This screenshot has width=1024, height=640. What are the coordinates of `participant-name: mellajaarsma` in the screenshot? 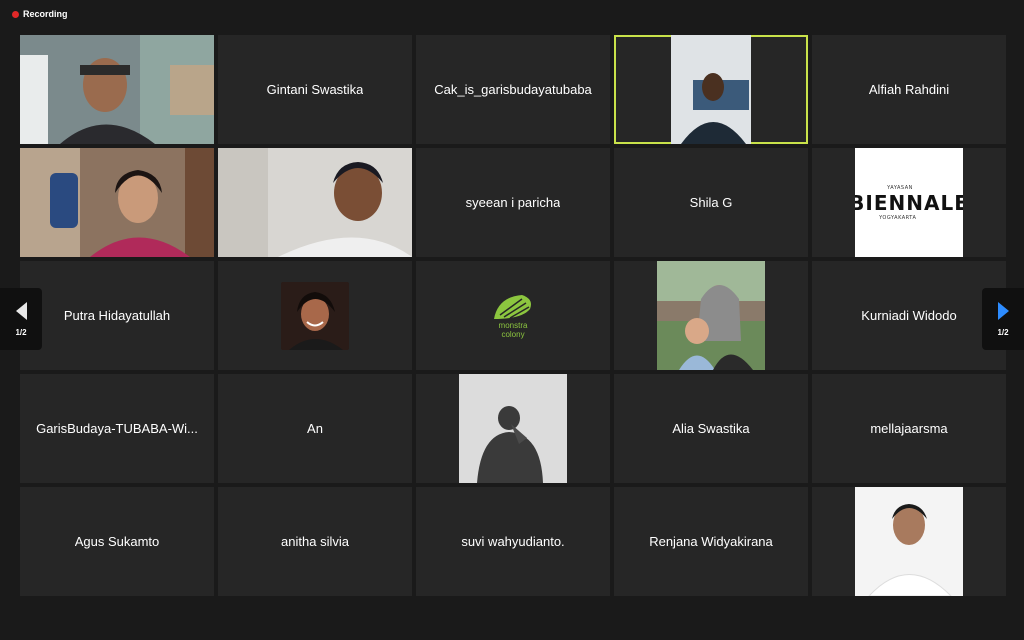 It's located at (909, 428).